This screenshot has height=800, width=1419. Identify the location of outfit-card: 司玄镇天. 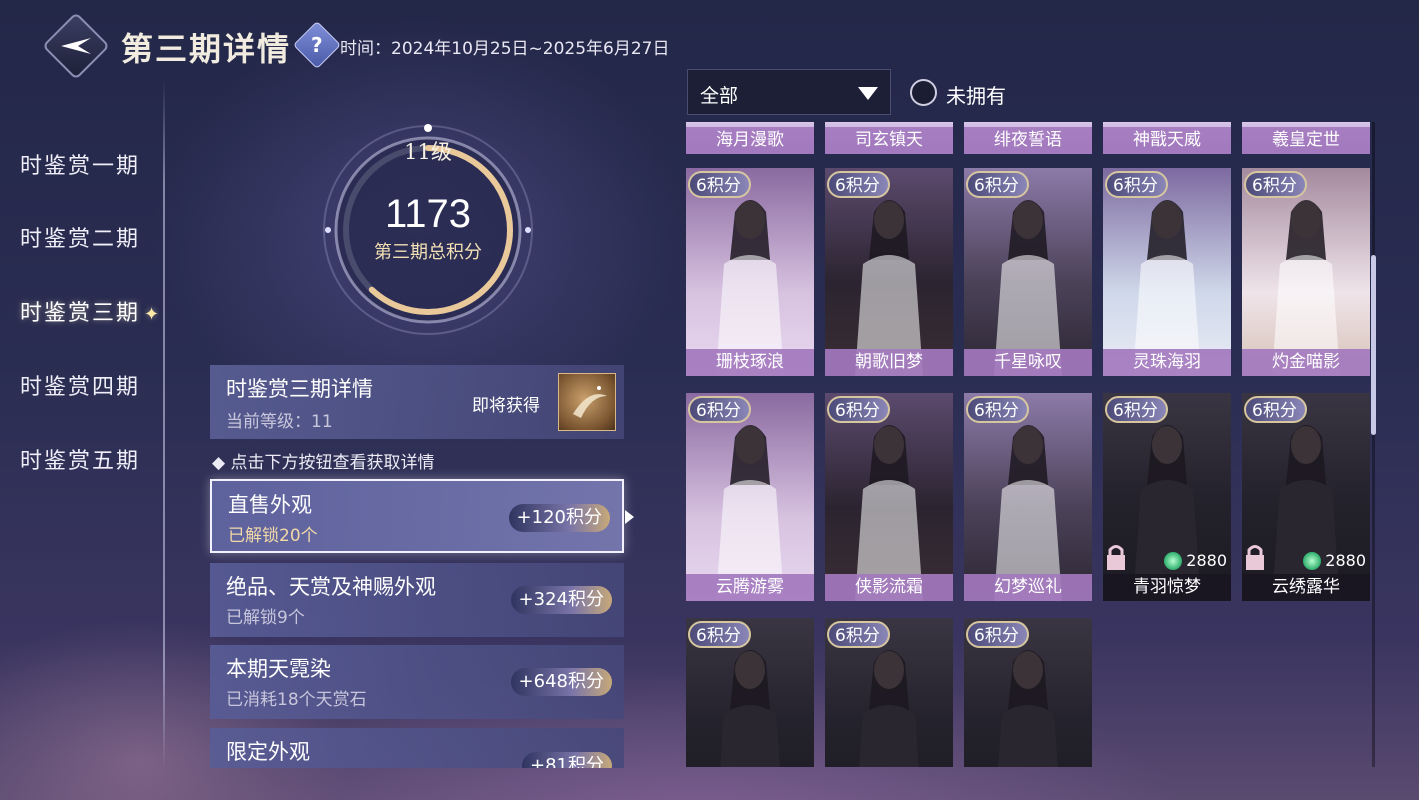
(889, 138).